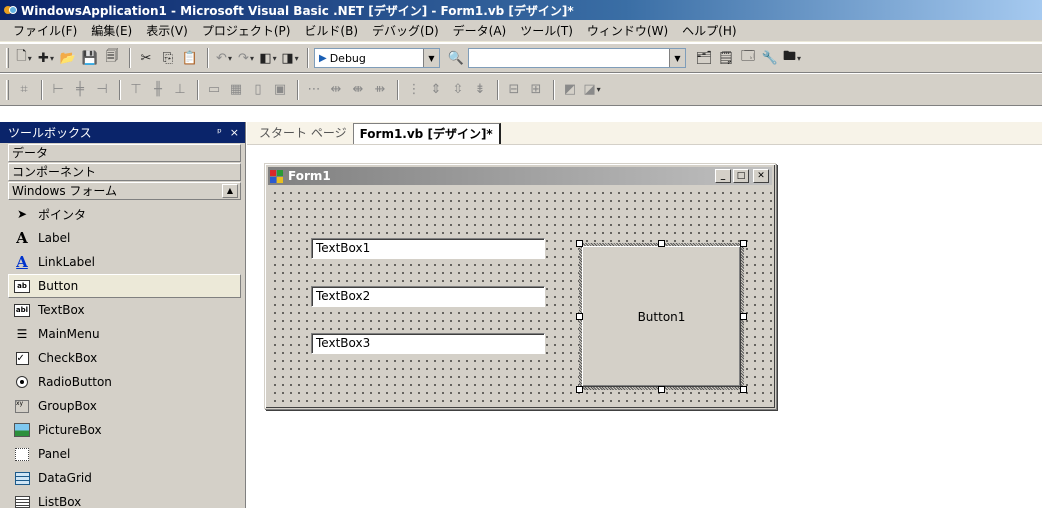 Image resolution: width=1042 pixels, height=508 pixels. Describe the element at coordinates (743, 316) in the screenshot. I see `resize-handle-e` at that location.